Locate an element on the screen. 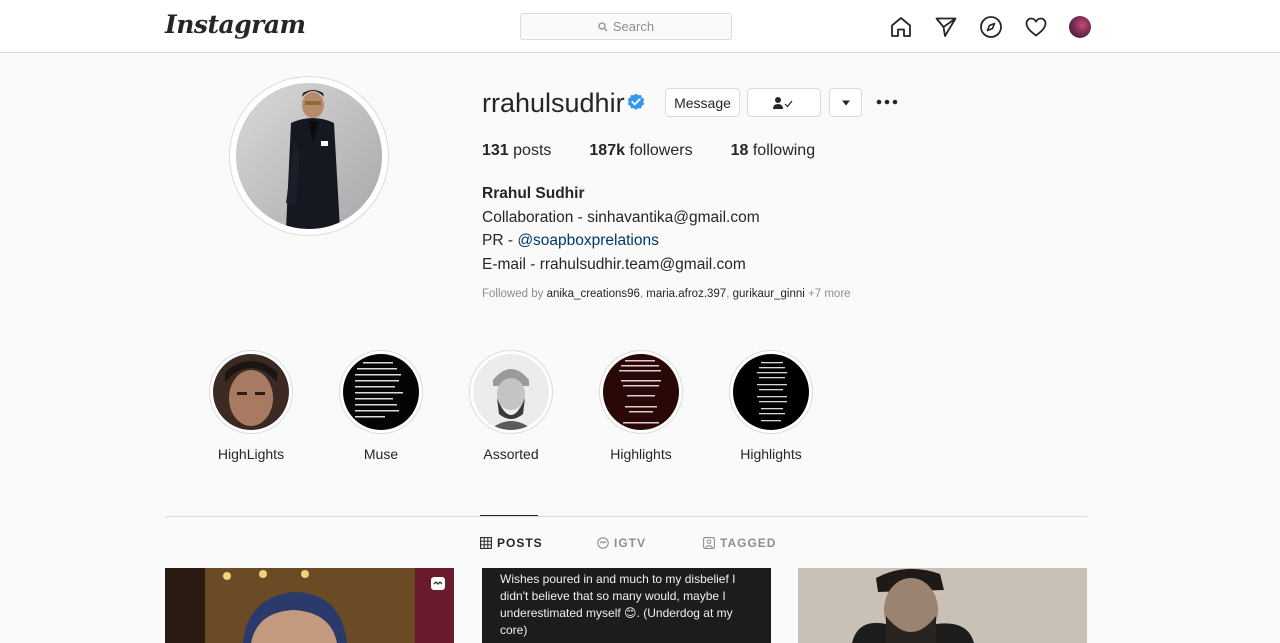 This screenshot has height=643, width=1280. tab-igtv: IGTV is located at coordinates (621, 543).